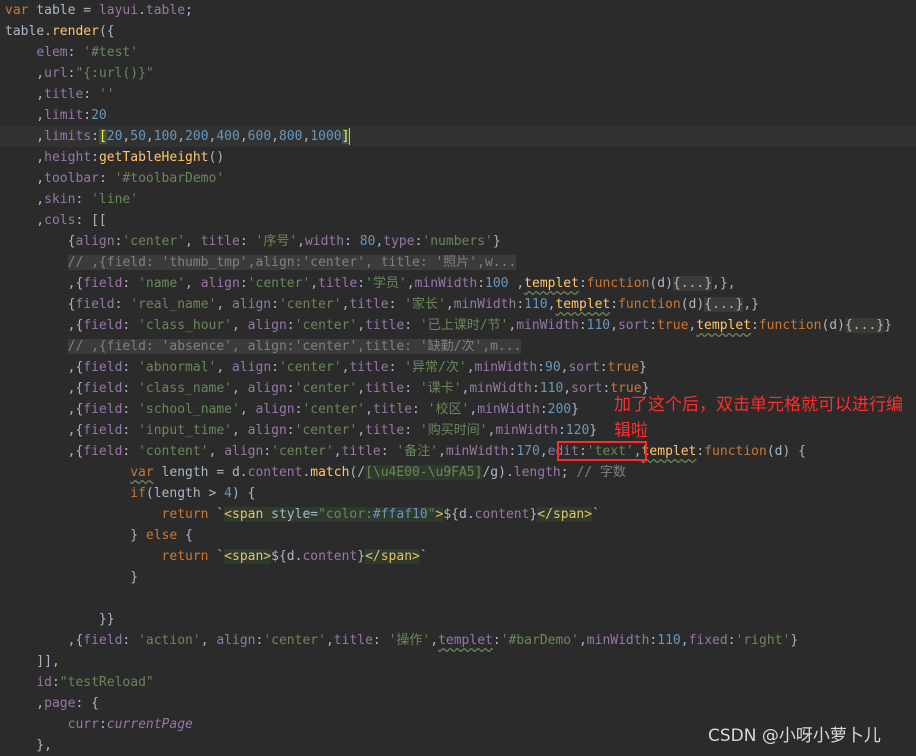 The height and width of the screenshot is (756, 916). Describe the element at coordinates (458, 556) in the screenshot. I see `code-line: return `<span>${d.content}</span>`` at that location.